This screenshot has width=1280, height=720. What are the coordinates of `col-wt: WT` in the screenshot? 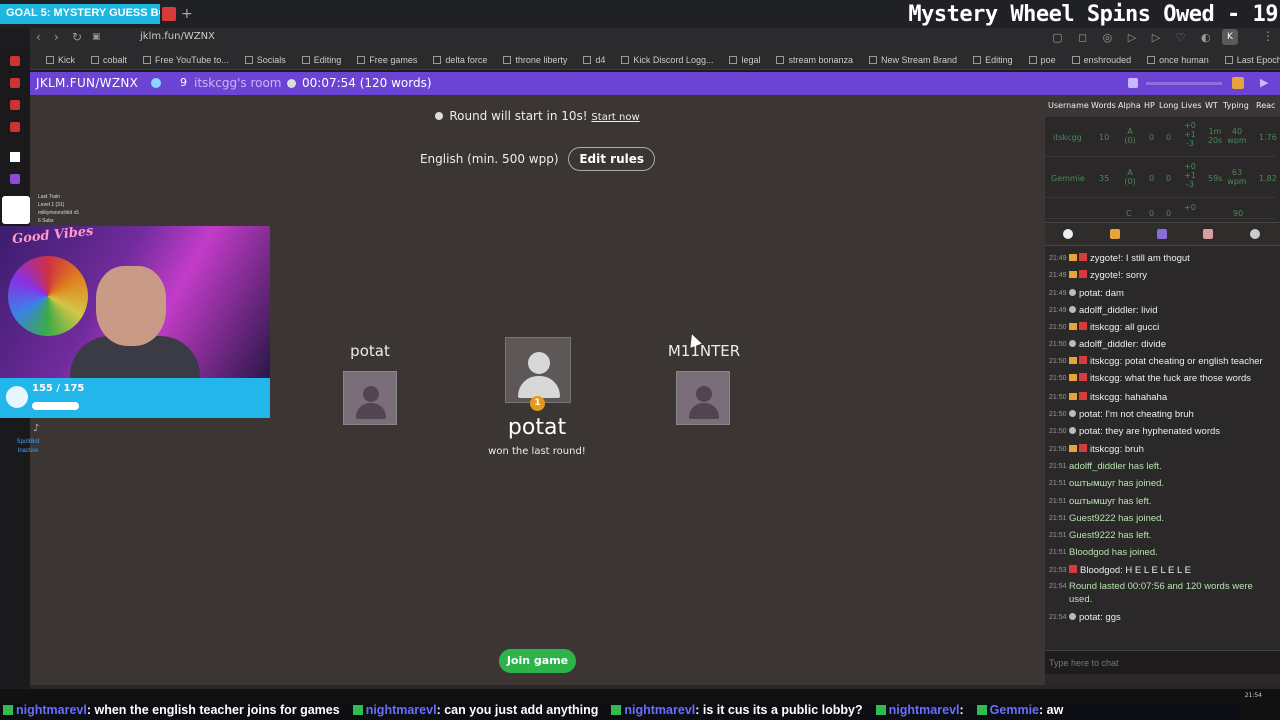 It's located at (1211, 105).